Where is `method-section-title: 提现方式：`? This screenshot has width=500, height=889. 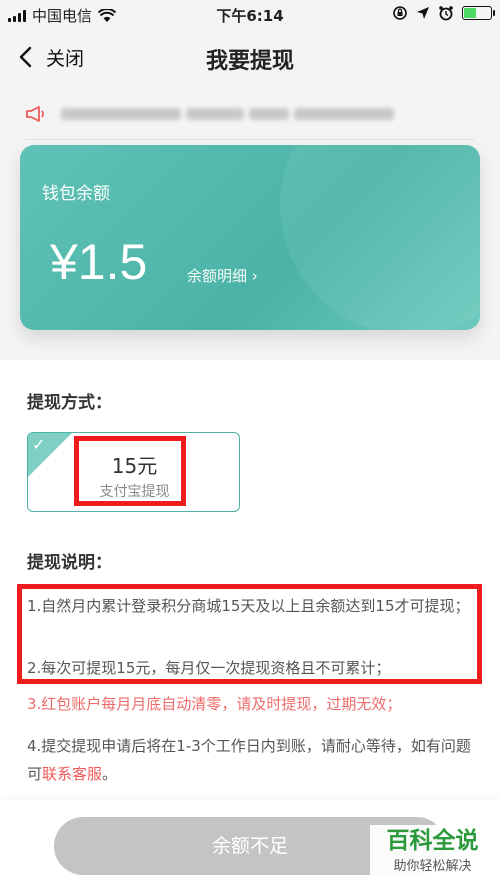 method-section-title: 提现方式： is located at coordinates (69, 403).